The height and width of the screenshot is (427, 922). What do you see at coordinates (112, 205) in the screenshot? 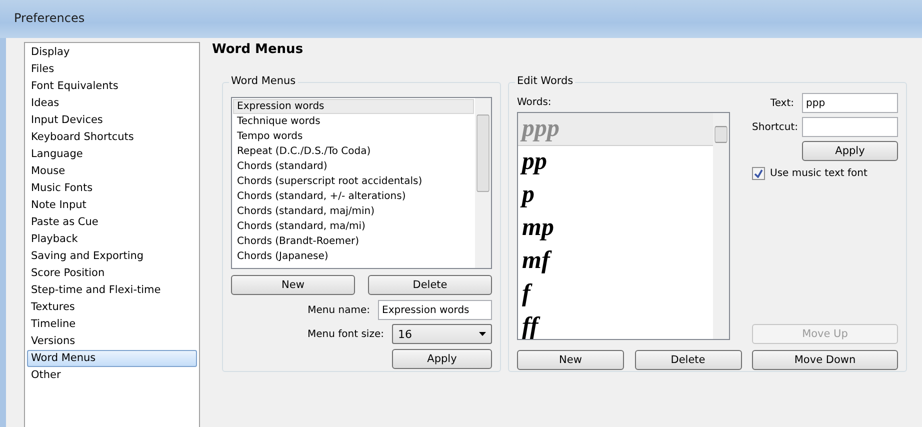
I see `category-item: Note Input` at bounding box center [112, 205].